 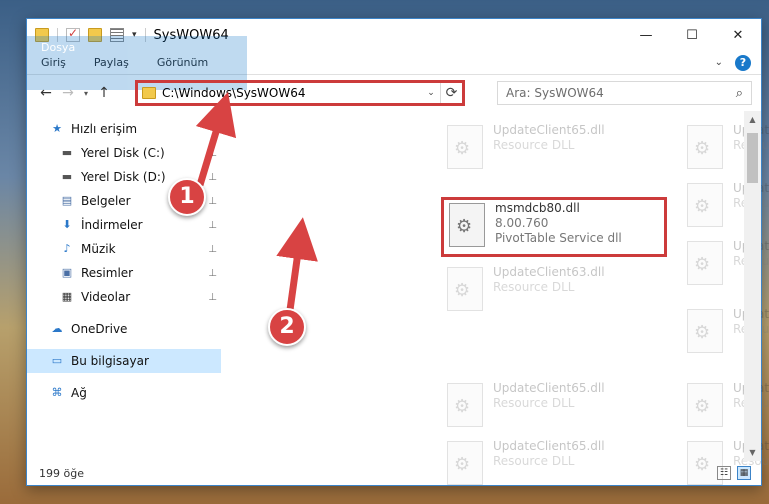 What do you see at coordinates (216, 139) in the screenshot?
I see `arrow-to-address` at bounding box center [216, 139].